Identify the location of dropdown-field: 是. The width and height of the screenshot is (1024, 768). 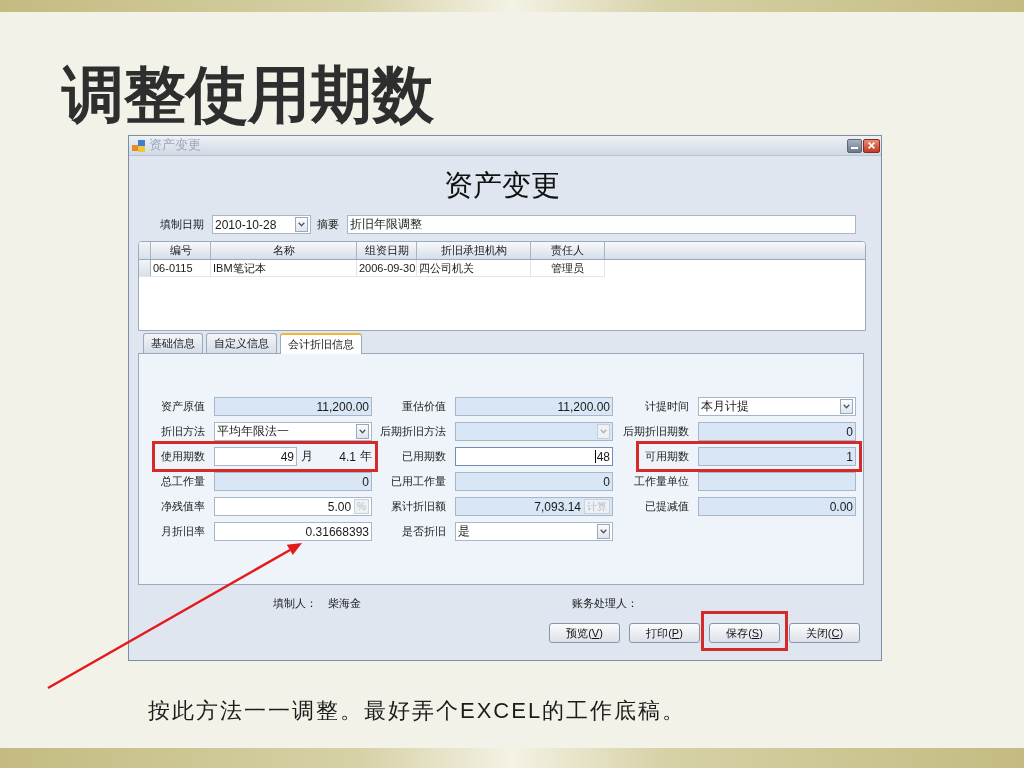
(534, 531).